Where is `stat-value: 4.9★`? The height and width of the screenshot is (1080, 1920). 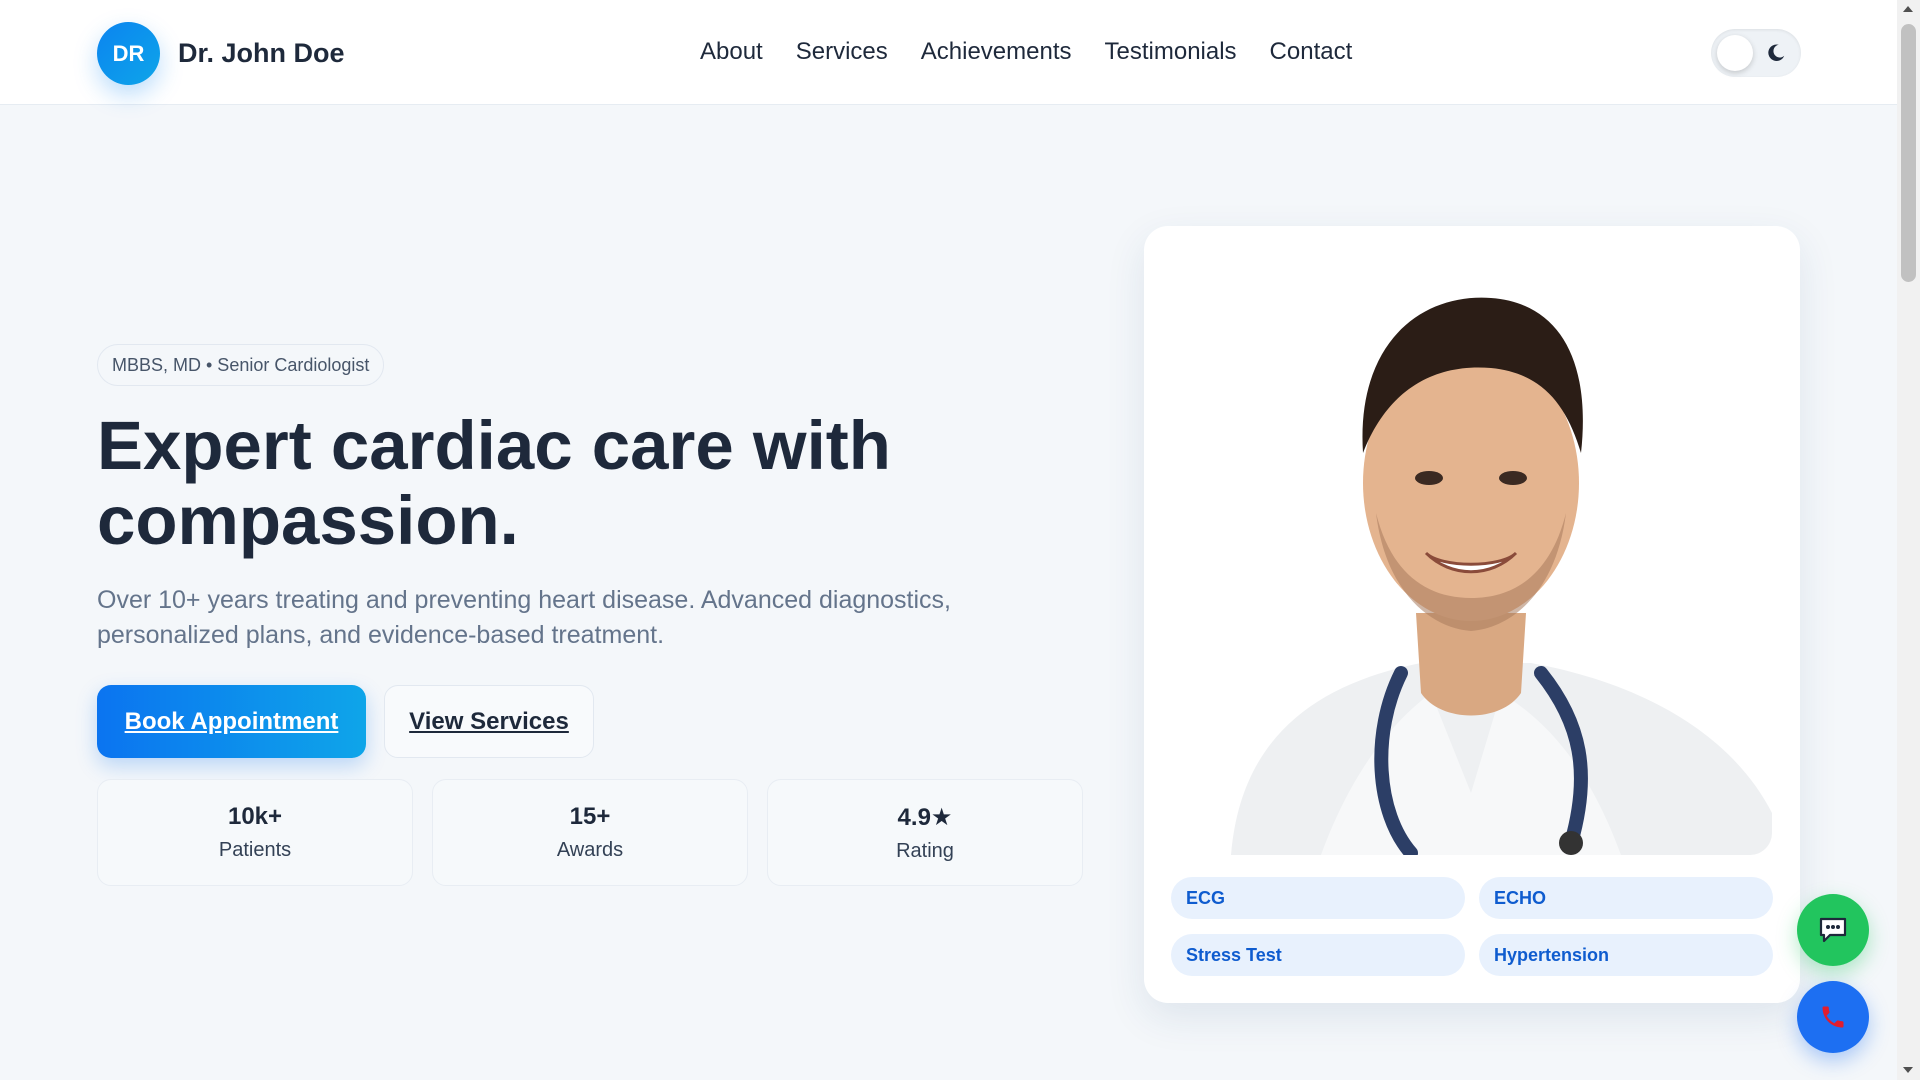
stat-value: 4.9★ is located at coordinates (925, 817).